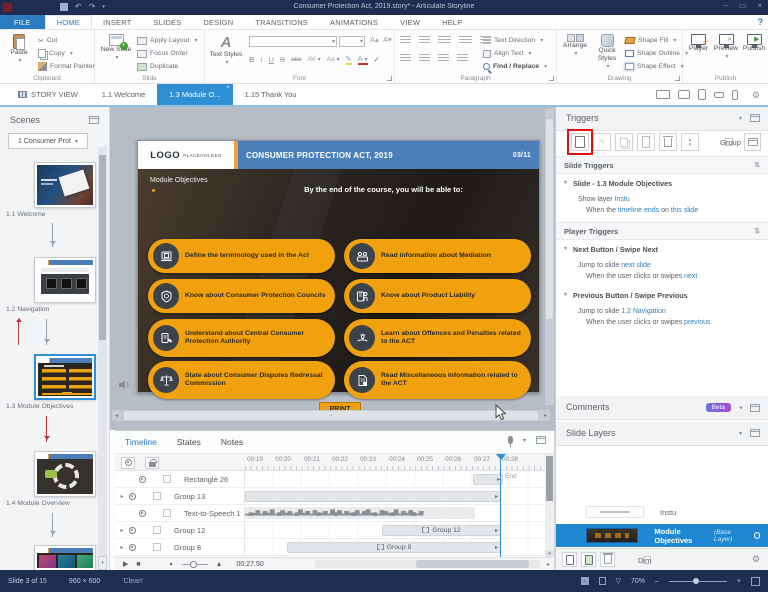 The height and width of the screenshot is (592, 768). Describe the element at coordinates (56, 214) in the screenshot. I see `scene-label-1-1: 1.1 Welcome` at that location.